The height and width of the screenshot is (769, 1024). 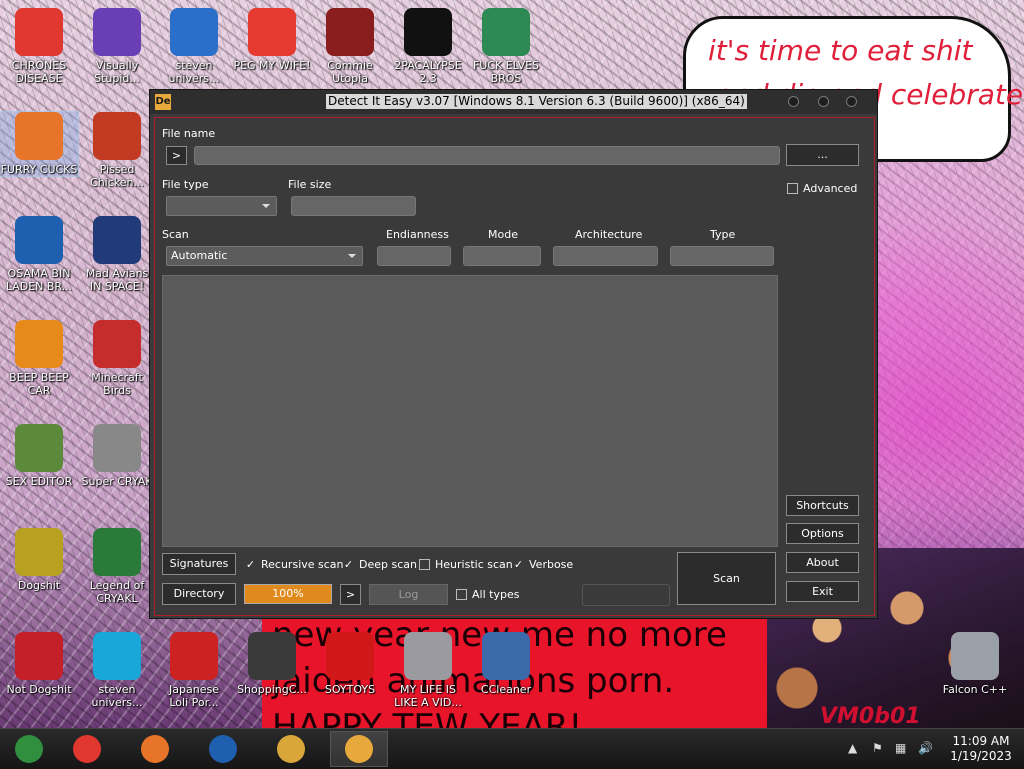 I want to click on obama-taskbar-icon, so click(x=223, y=749).